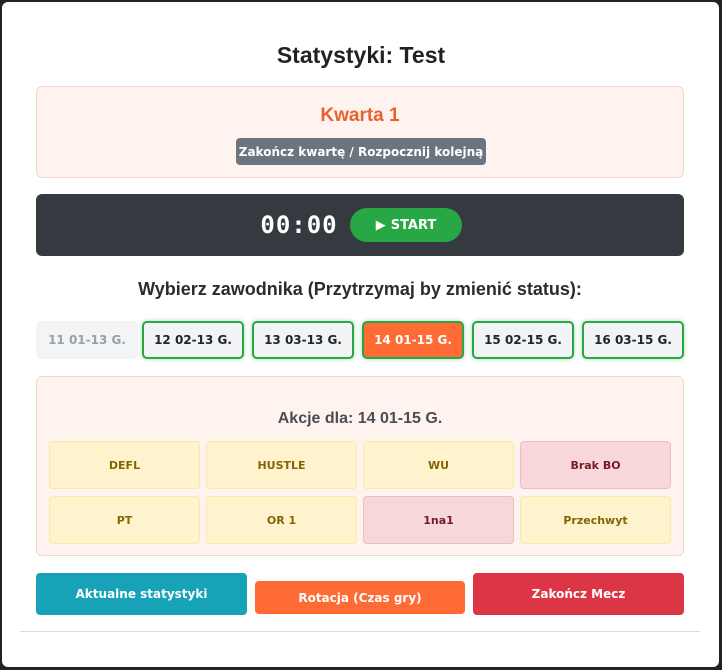  I want to click on current-stats-button: Aktualne statystyki, so click(141, 594).